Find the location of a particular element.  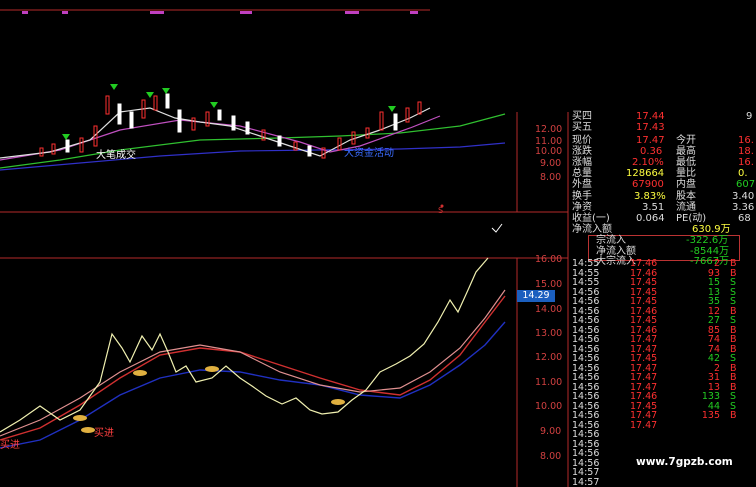

quote-label: 净资 is located at coordinates (582, 207).